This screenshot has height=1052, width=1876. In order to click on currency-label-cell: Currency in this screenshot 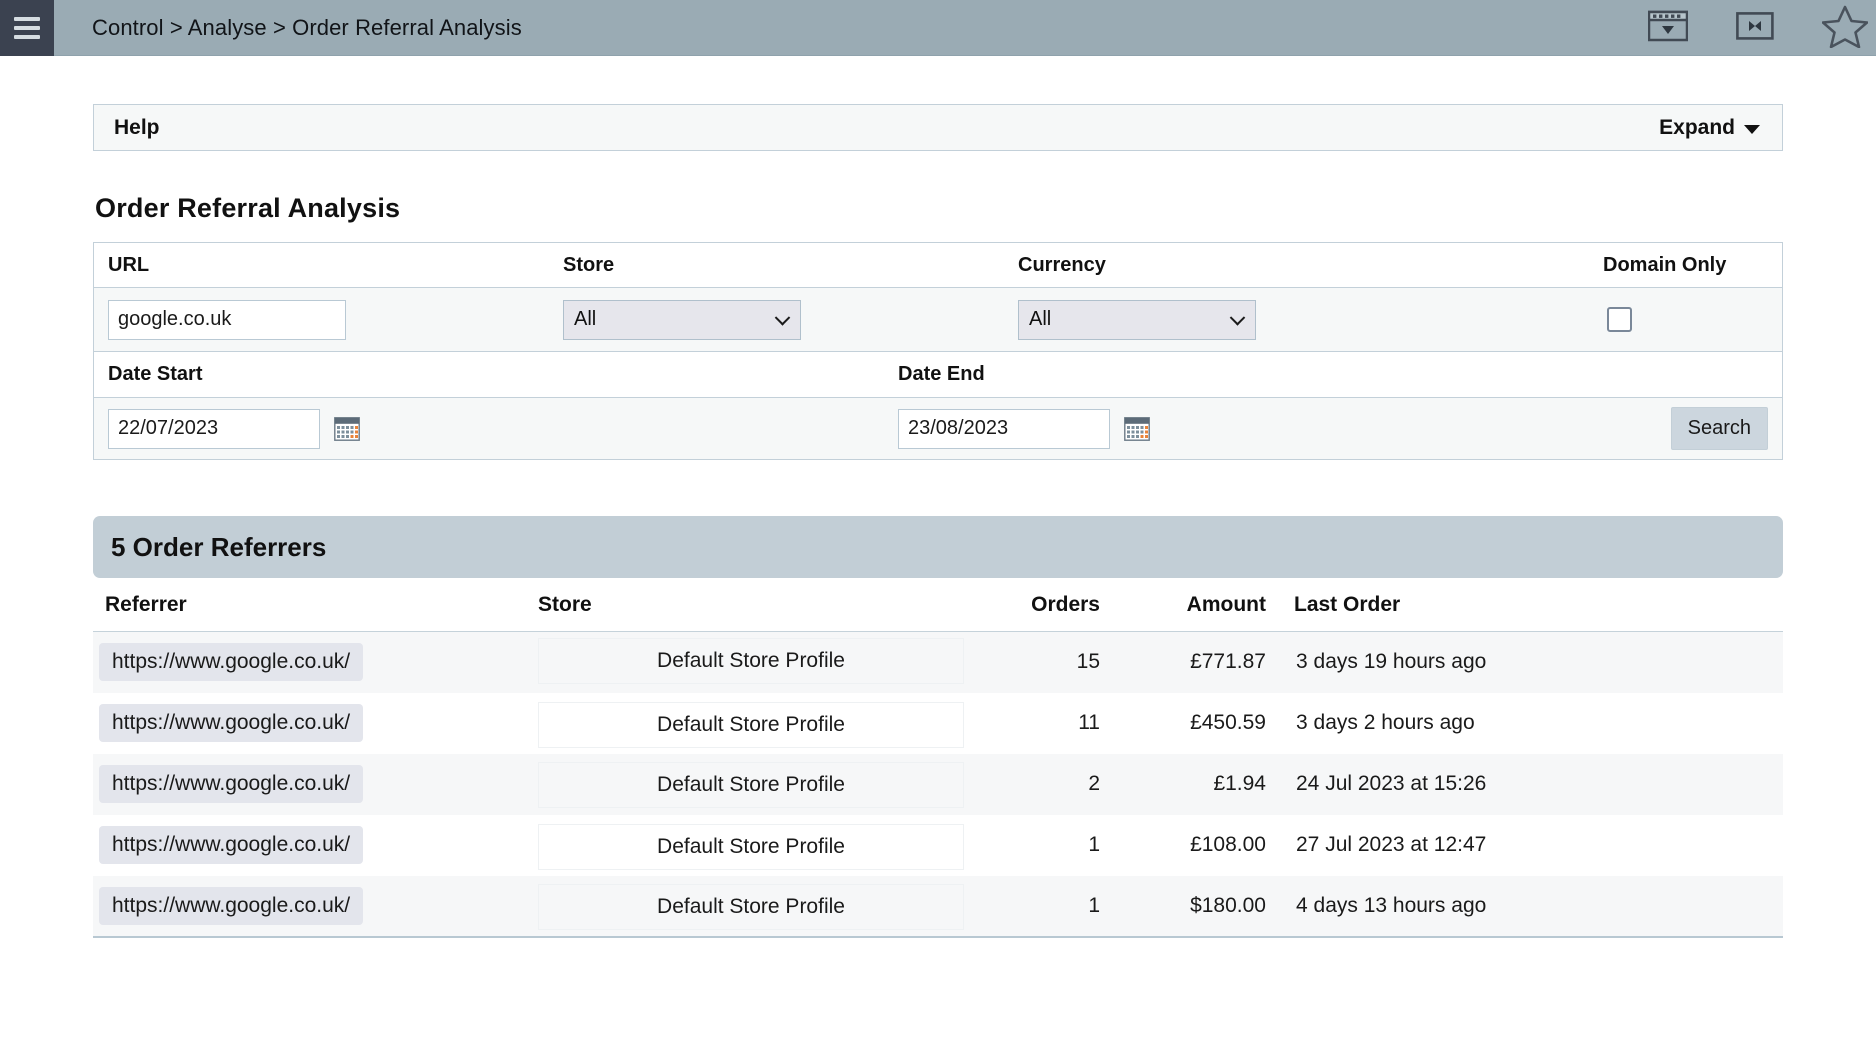, I will do `click(1231, 265)`.